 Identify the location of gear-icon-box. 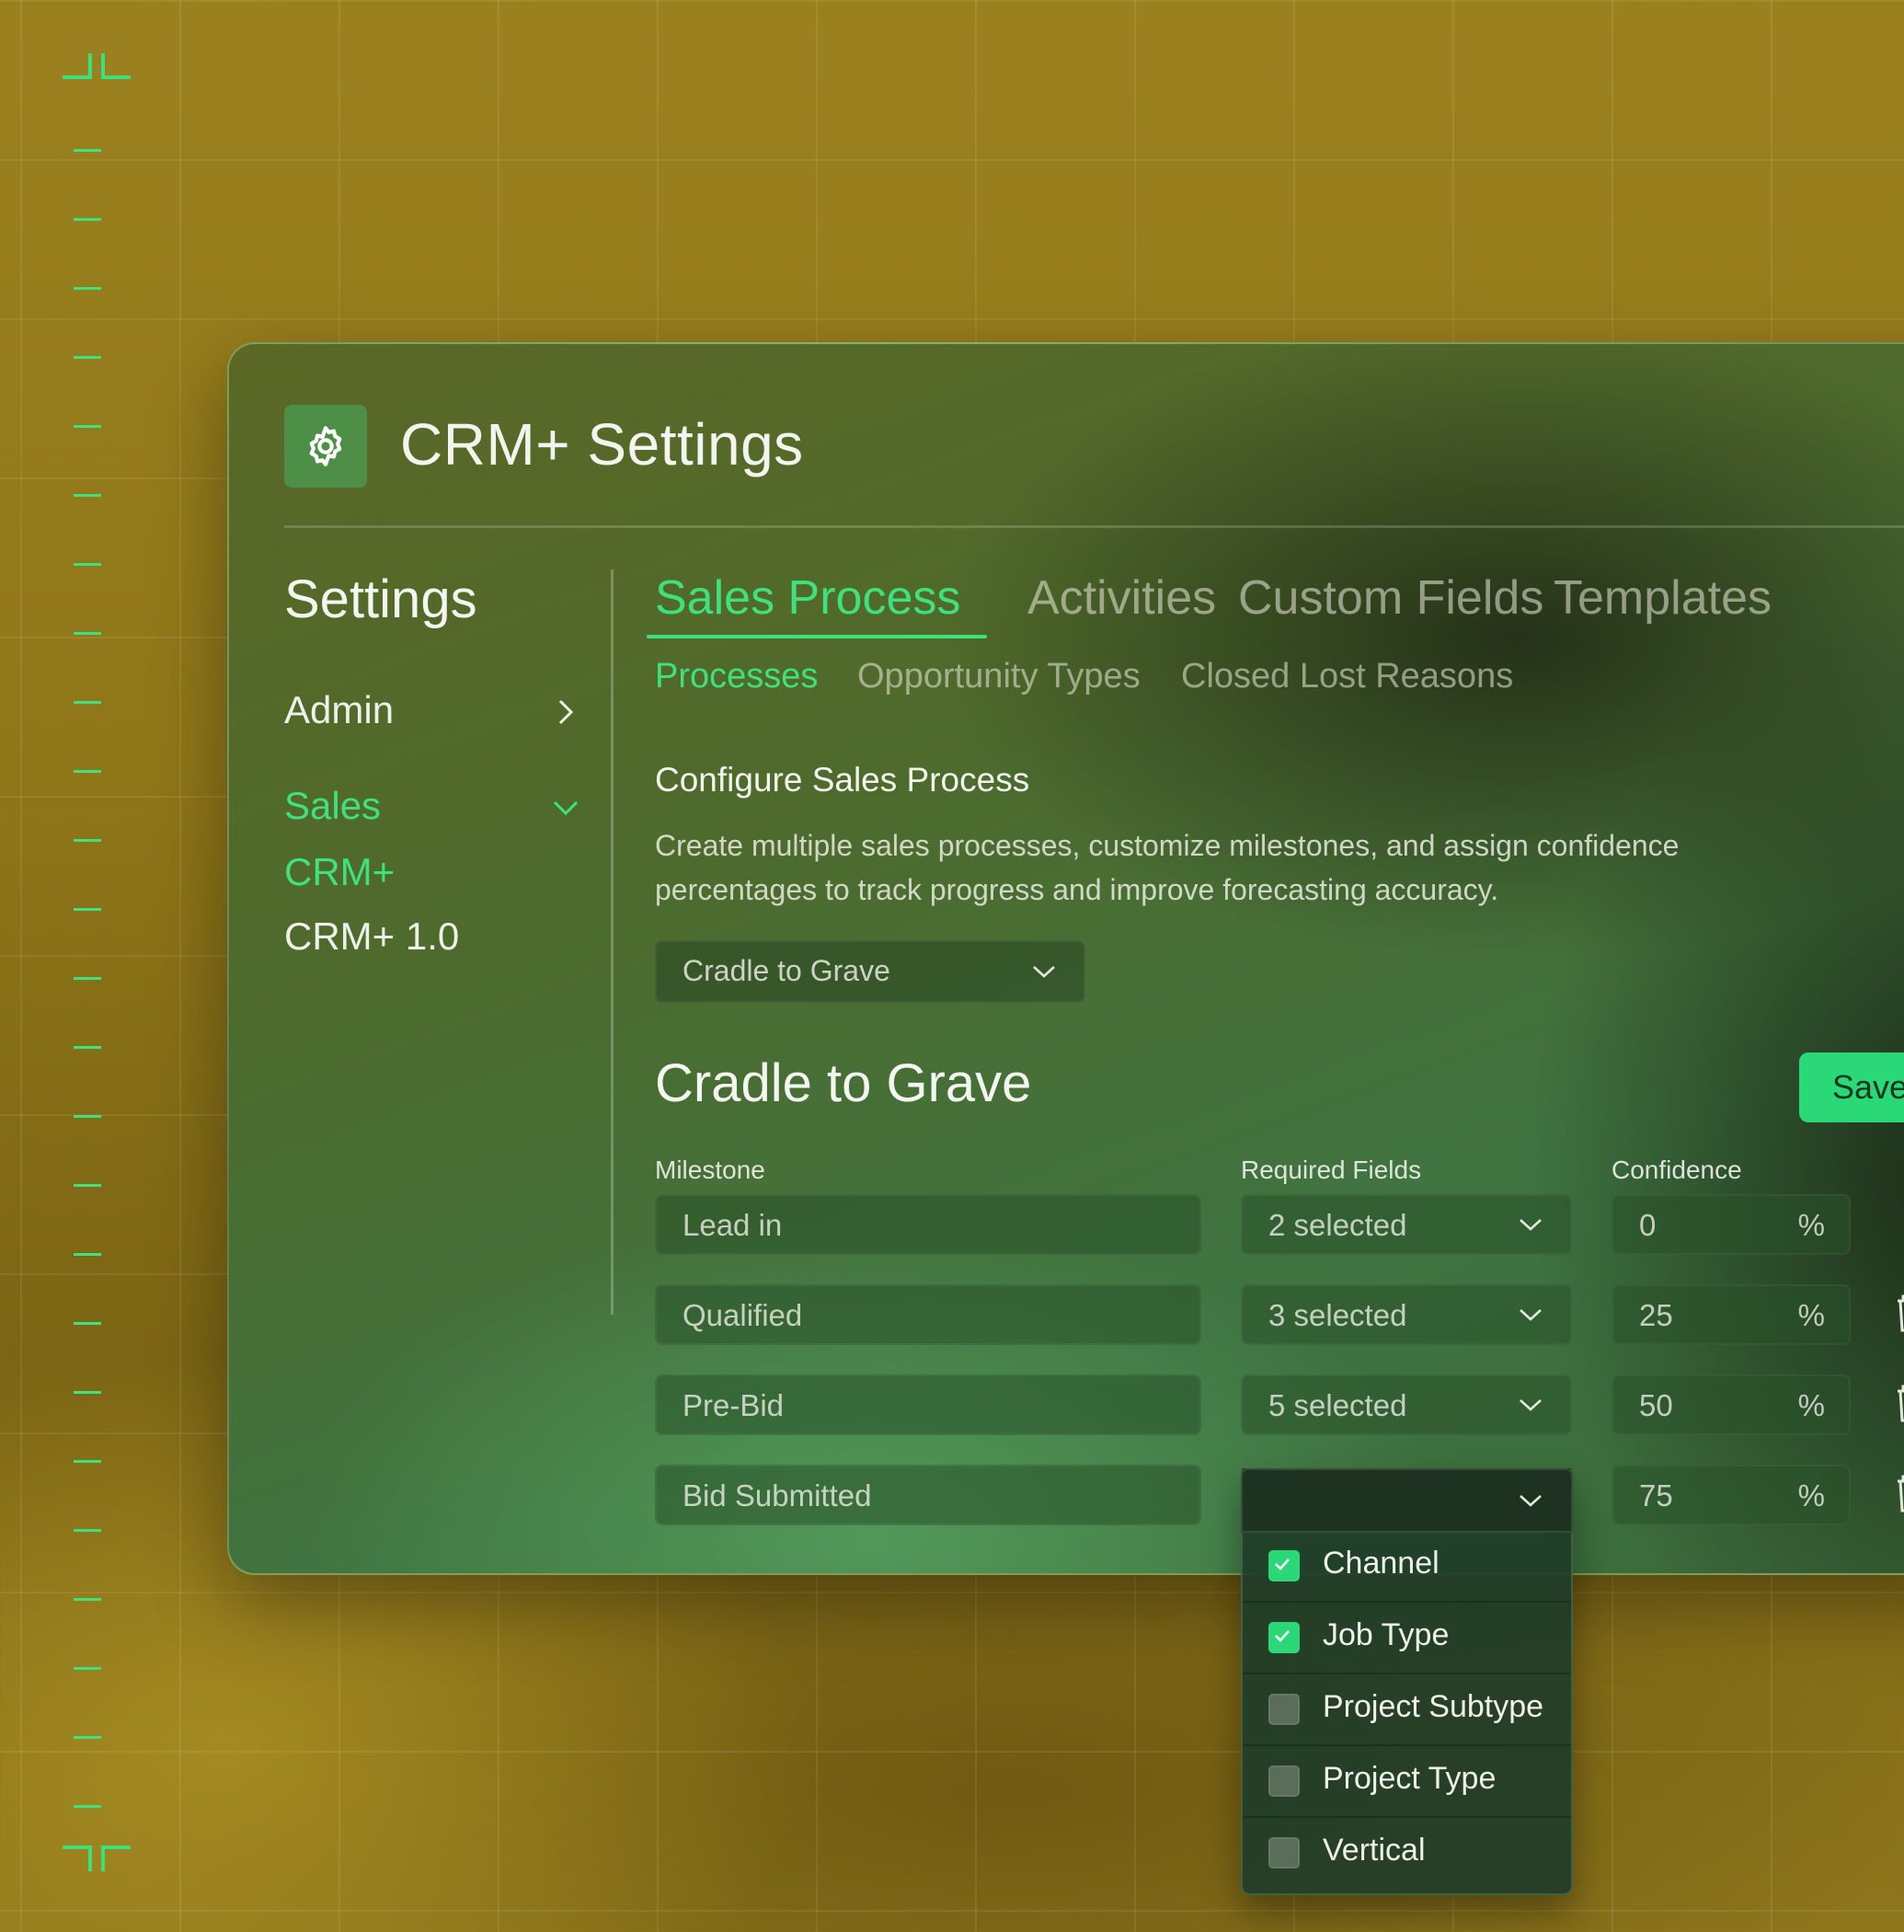
(325, 446).